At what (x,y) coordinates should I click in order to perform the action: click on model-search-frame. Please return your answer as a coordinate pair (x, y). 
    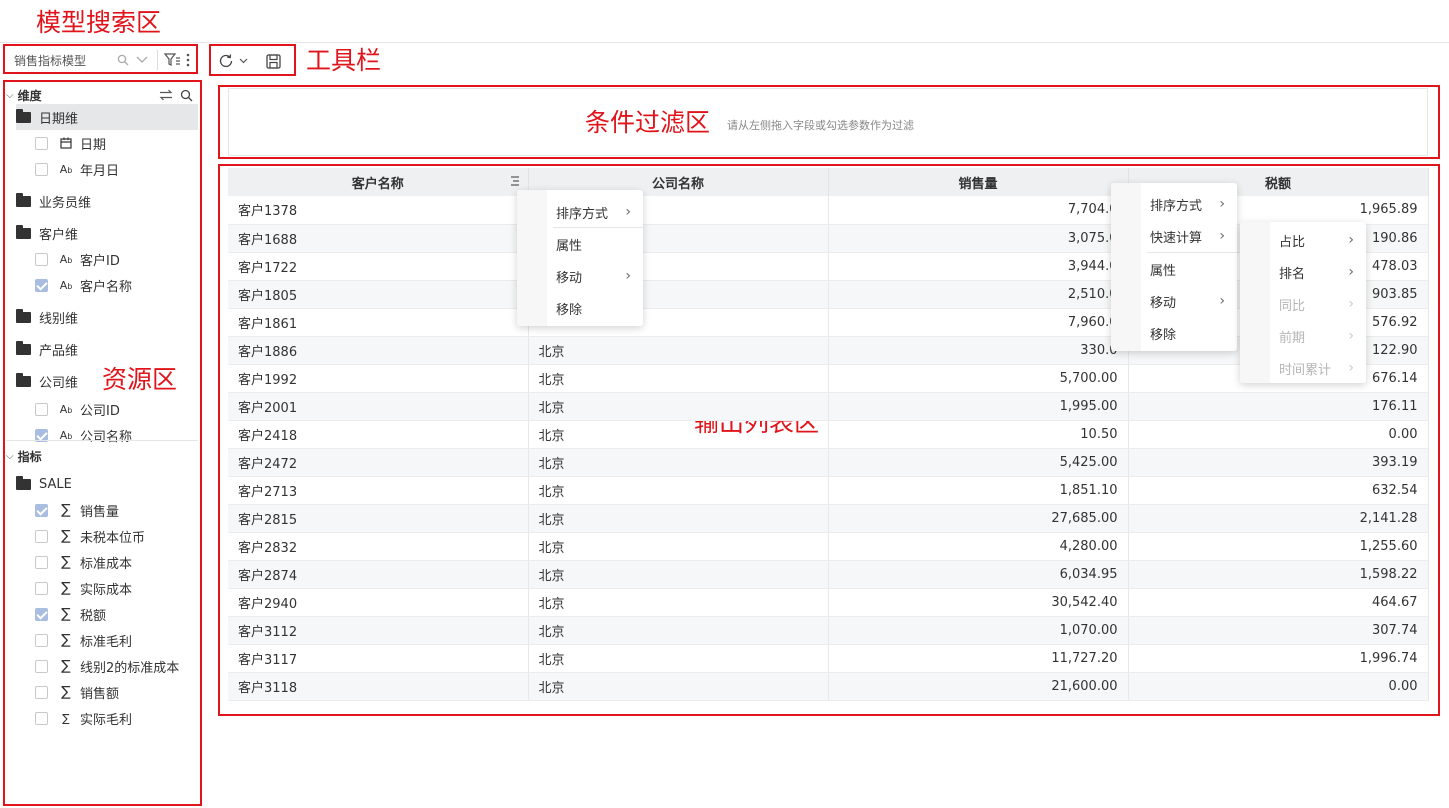
    Looking at the image, I should click on (100, 59).